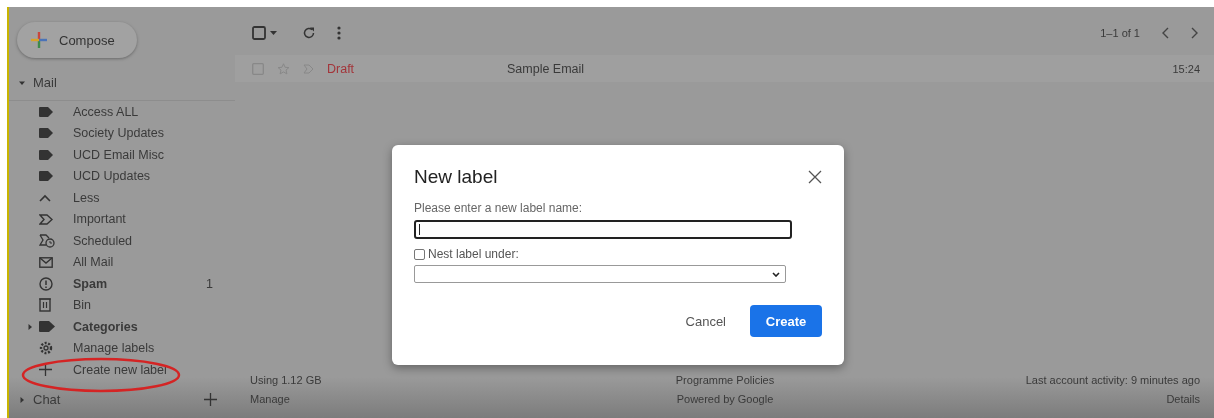 This screenshot has height=418, width=1214. What do you see at coordinates (987, 399) in the screenshot?
I see `details-link: Details` at bounding box center [987, 399].